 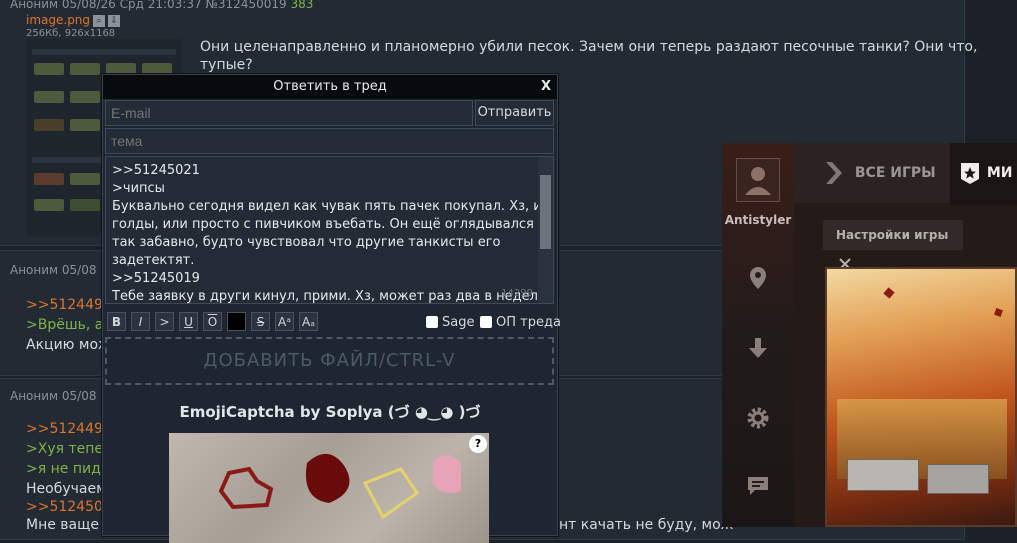 I want to click on post-meta-text: Аноним 05/08/26 Срд 21:03:37 №312450019, so click(x=148, y=5).